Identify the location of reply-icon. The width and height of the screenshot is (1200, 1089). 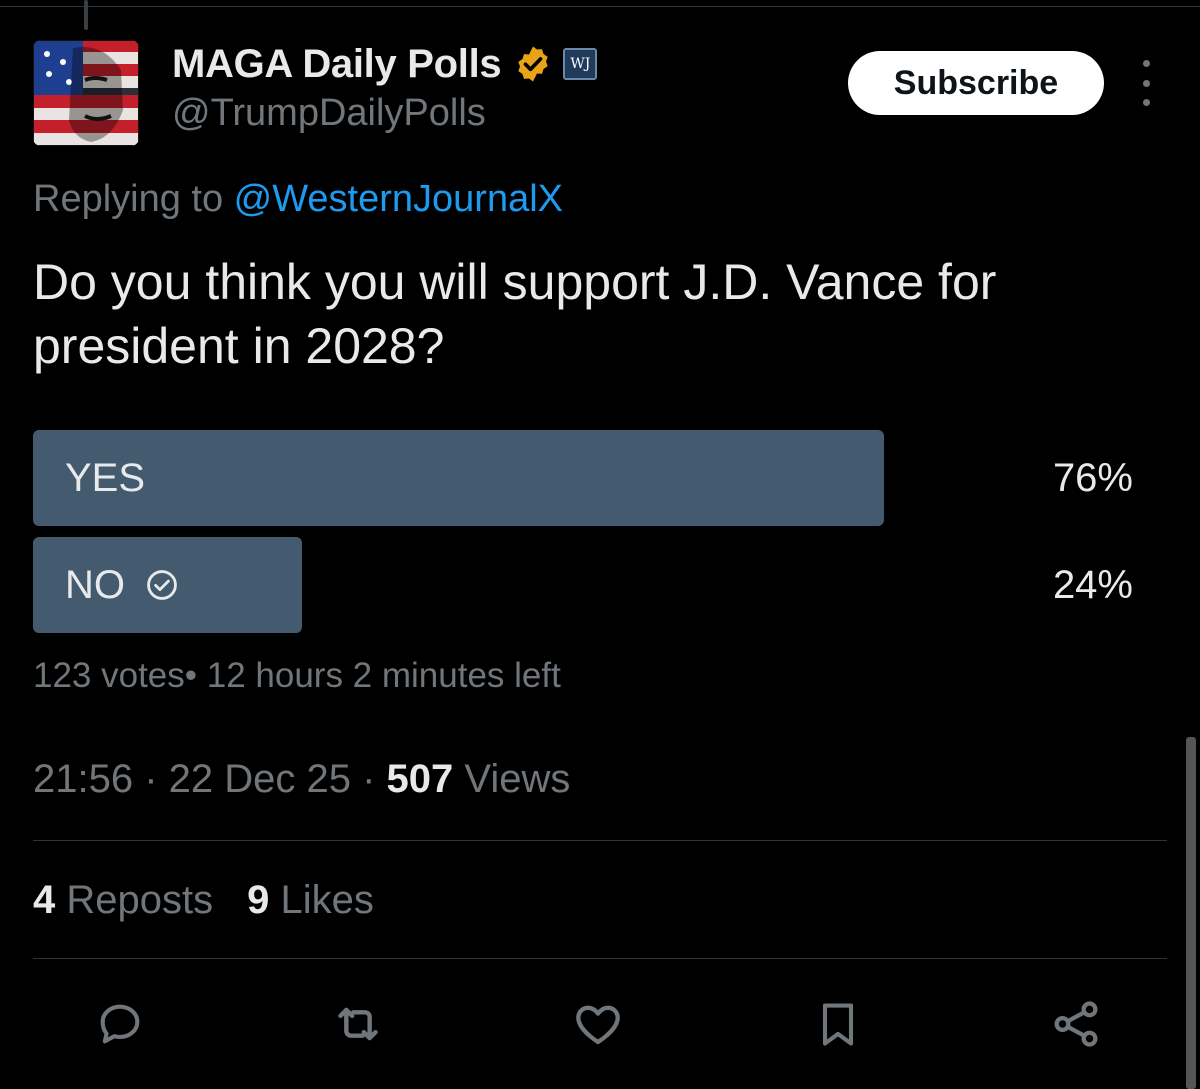
(120, 1024).